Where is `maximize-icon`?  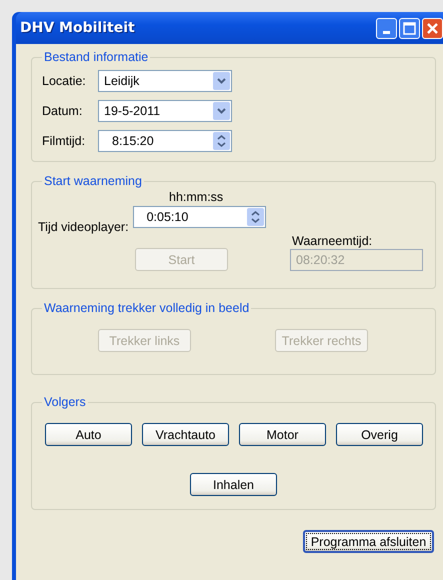
maximize-icon is located at coordinates (409, 28).